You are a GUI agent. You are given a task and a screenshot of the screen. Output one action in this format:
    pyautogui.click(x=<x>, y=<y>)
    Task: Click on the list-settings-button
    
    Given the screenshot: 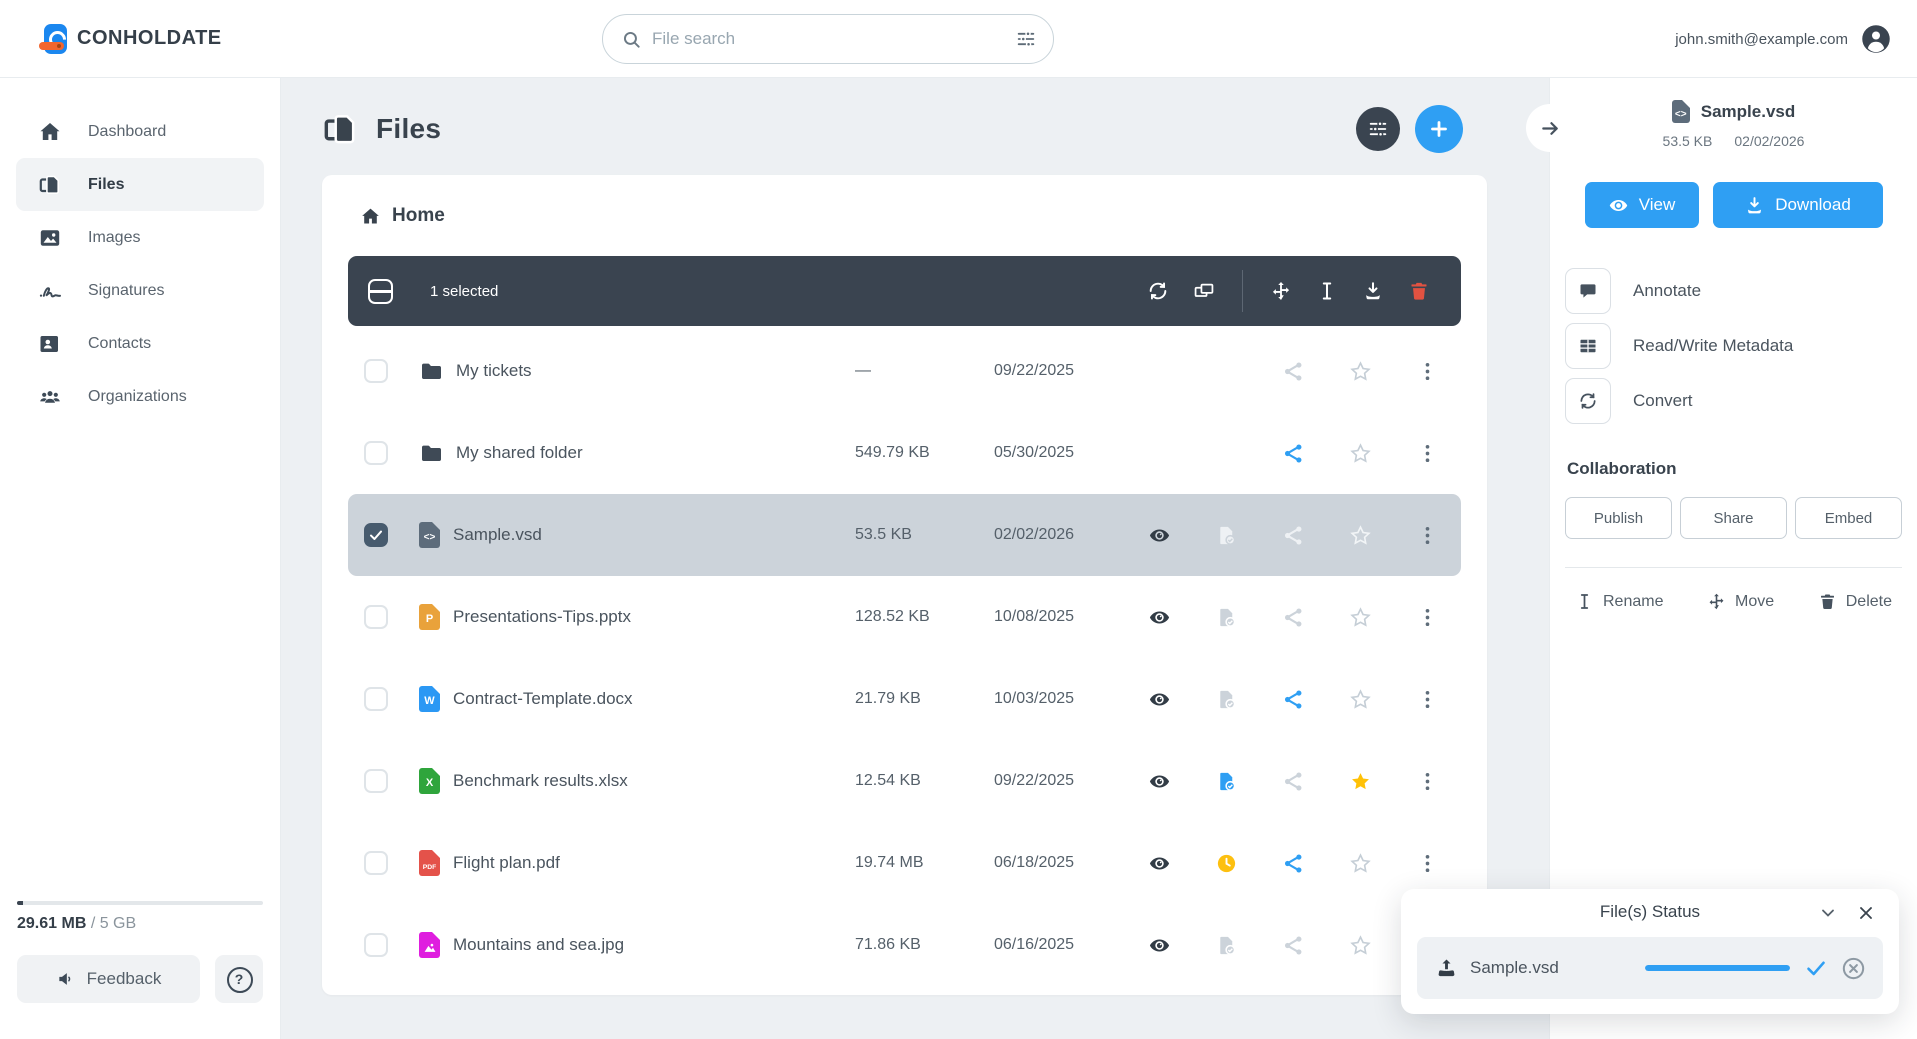 What is the action you would take?
    pyautogui.click(x=1378, y=129)
    